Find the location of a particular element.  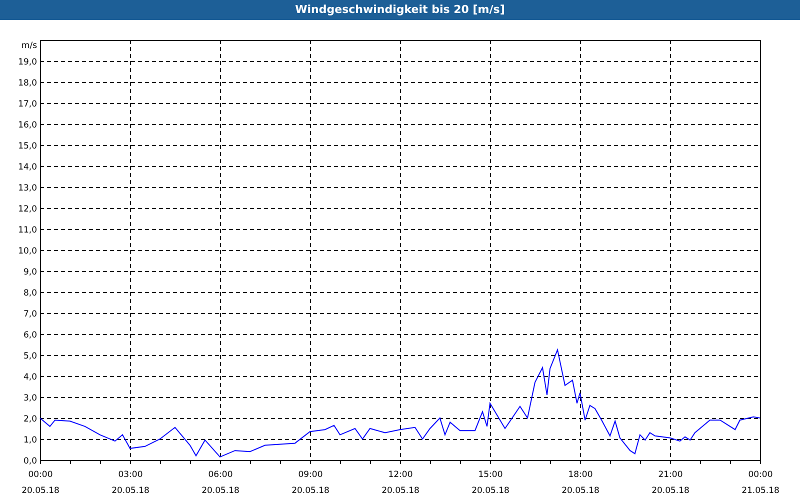

x-tick-label: 15:00 is located at coordinates (490, 475).